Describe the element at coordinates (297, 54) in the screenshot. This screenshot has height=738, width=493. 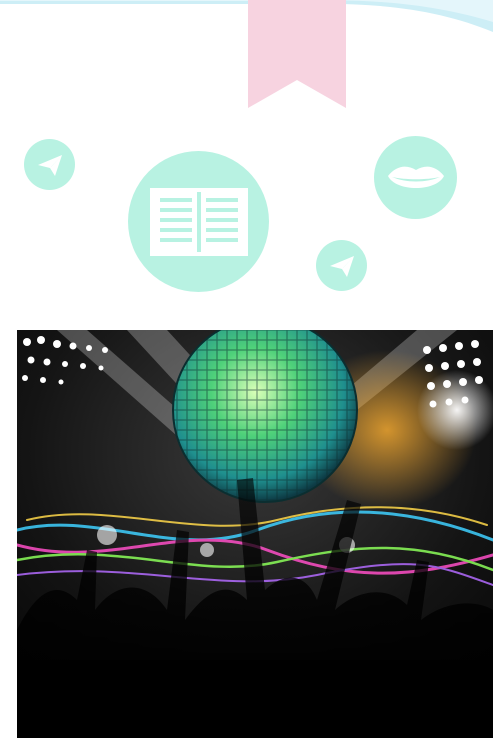
I see `bookmark-icon` at that location.